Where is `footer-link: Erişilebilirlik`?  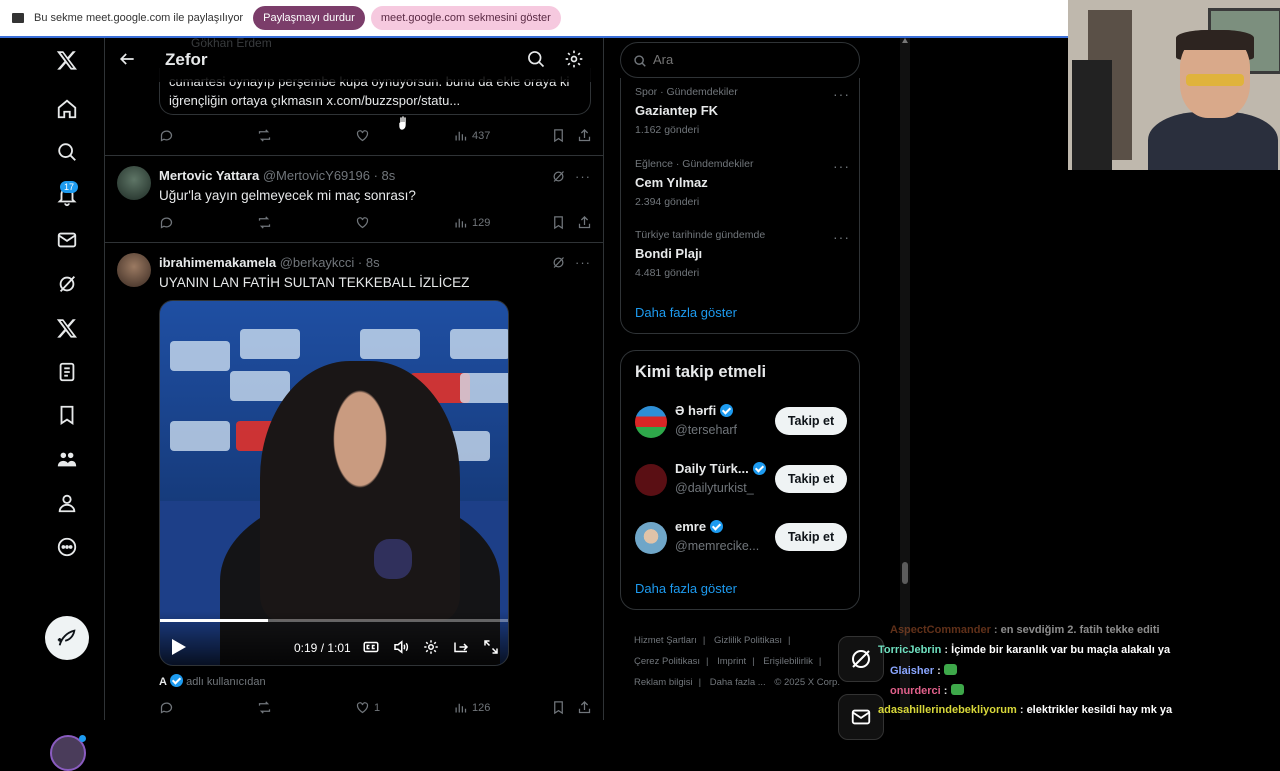 footer-link: Erişilebilirlik is located at coordinates (788, 661).